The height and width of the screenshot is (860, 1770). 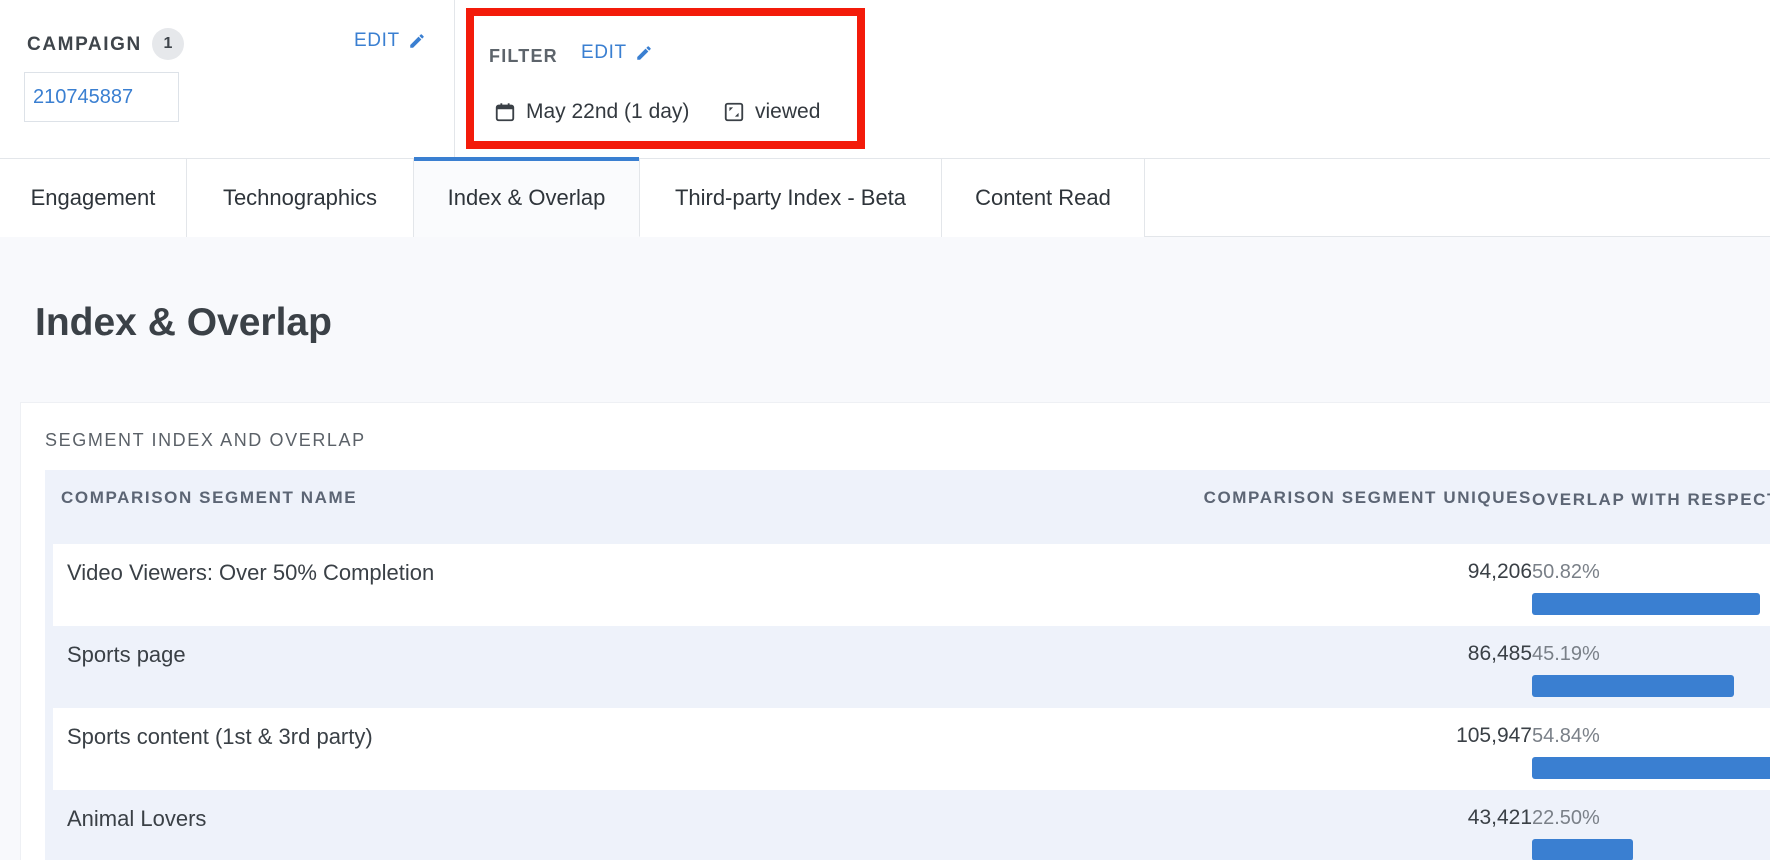 What do you see at coordinates (527, 197) in the screenshot?
I see `tab-index-overlap: Index & Overlap` at bounding box center [527, 197].